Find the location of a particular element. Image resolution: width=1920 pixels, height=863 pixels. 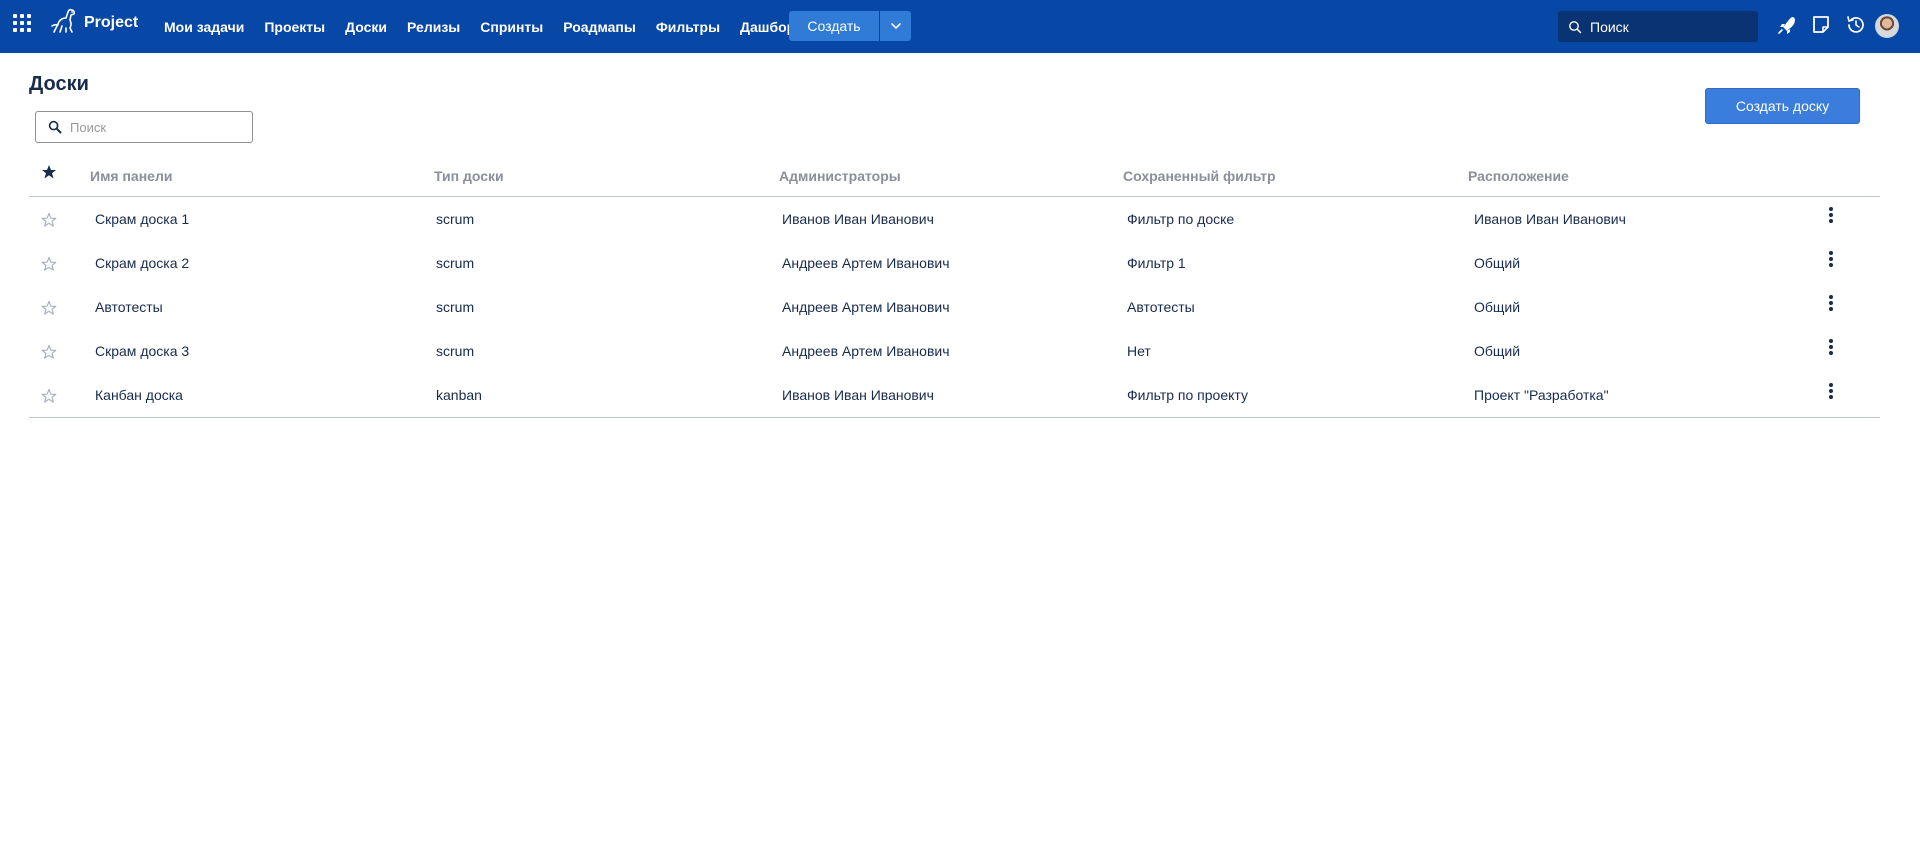

chevron-down-icon is located at coordinates (895, 26).